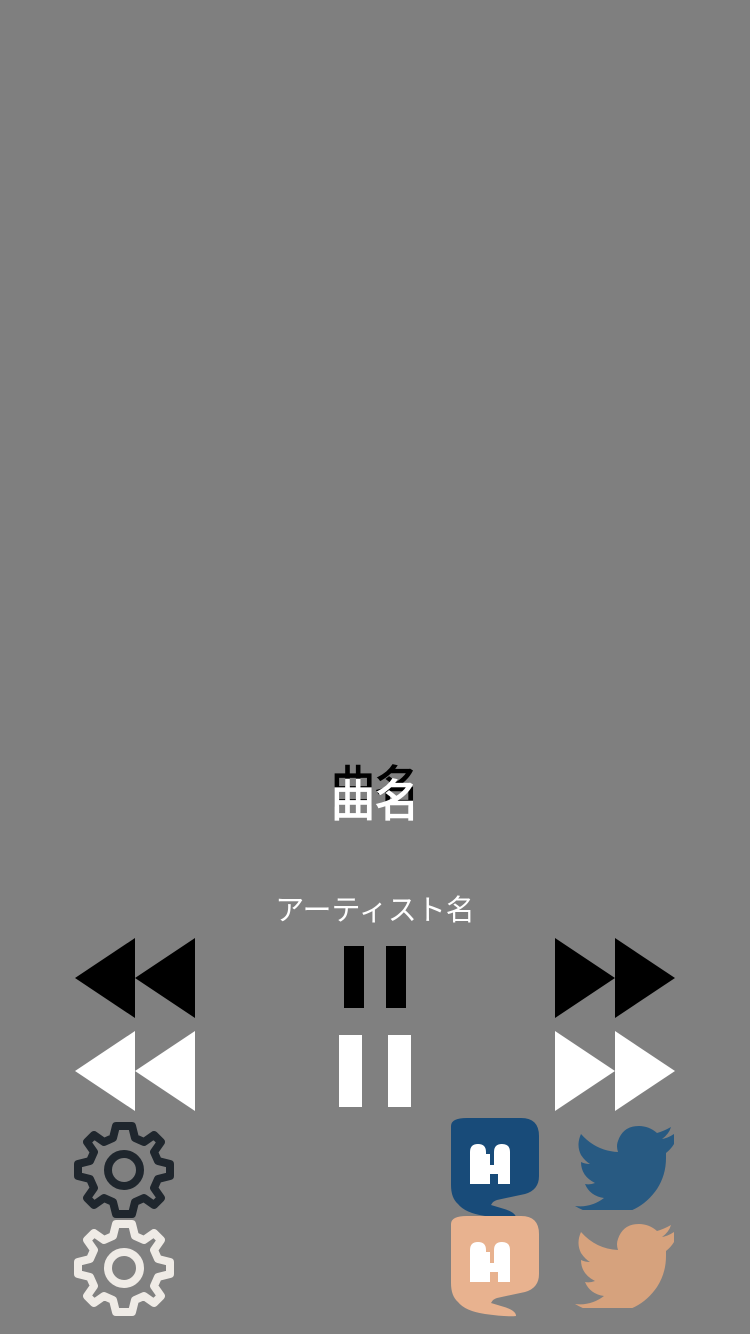 The image size is (750, 1334). Describe the element at coordinates (375, 910) in the screenshot. I see `artist-name: アーティスト名` at that location.